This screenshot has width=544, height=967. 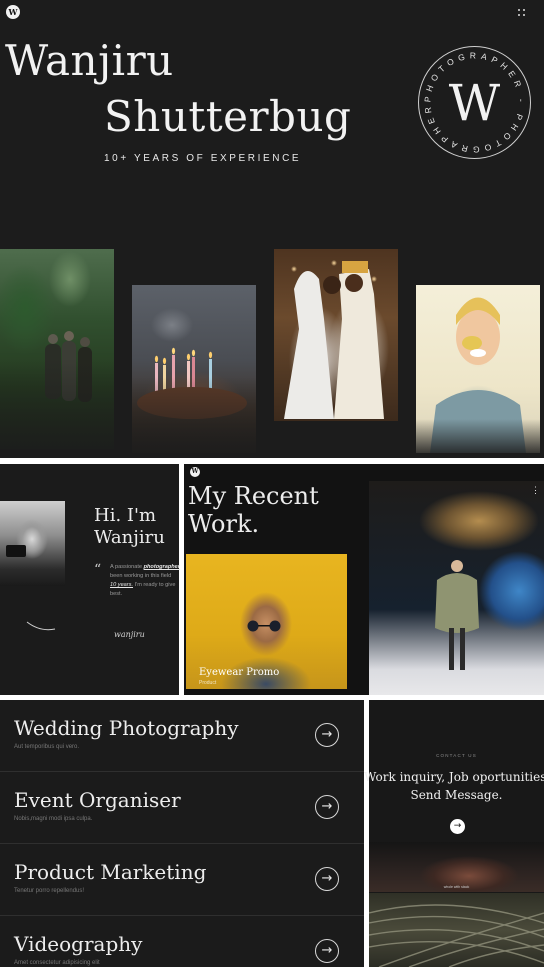 What do you see at coordinates (224, 524) in the screenshot?
I see `recent-work-title-line2: Work.` at bounding box center [224, 524].